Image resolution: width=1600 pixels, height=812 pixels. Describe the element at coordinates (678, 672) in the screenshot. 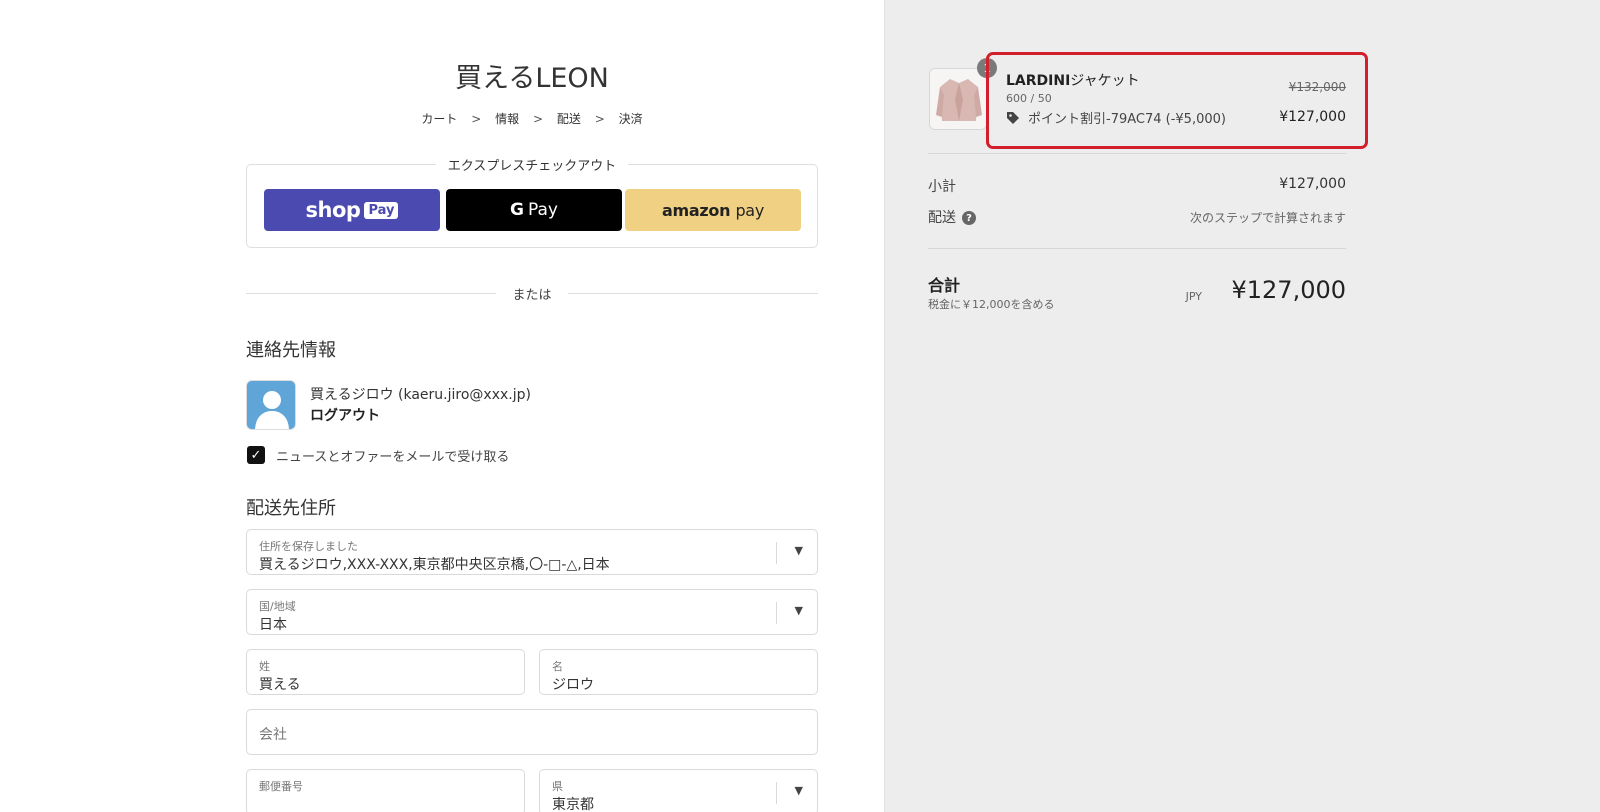

I see `first-name-field: 名 ジロウ` at that location.